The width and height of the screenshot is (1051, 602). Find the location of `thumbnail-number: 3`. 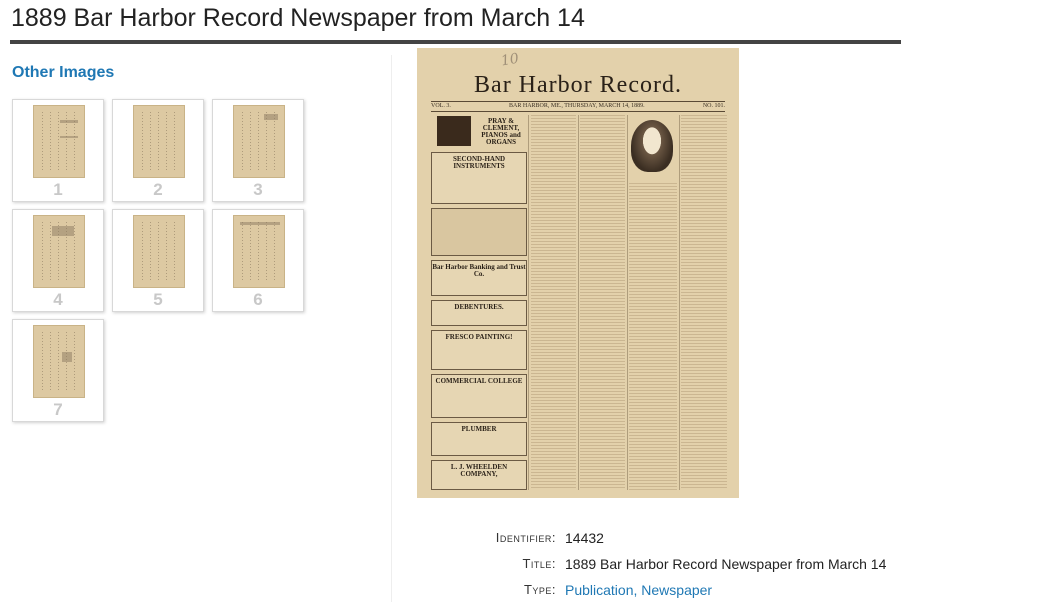

thumbnail-number: 3 is located at coordinates (258, 189).